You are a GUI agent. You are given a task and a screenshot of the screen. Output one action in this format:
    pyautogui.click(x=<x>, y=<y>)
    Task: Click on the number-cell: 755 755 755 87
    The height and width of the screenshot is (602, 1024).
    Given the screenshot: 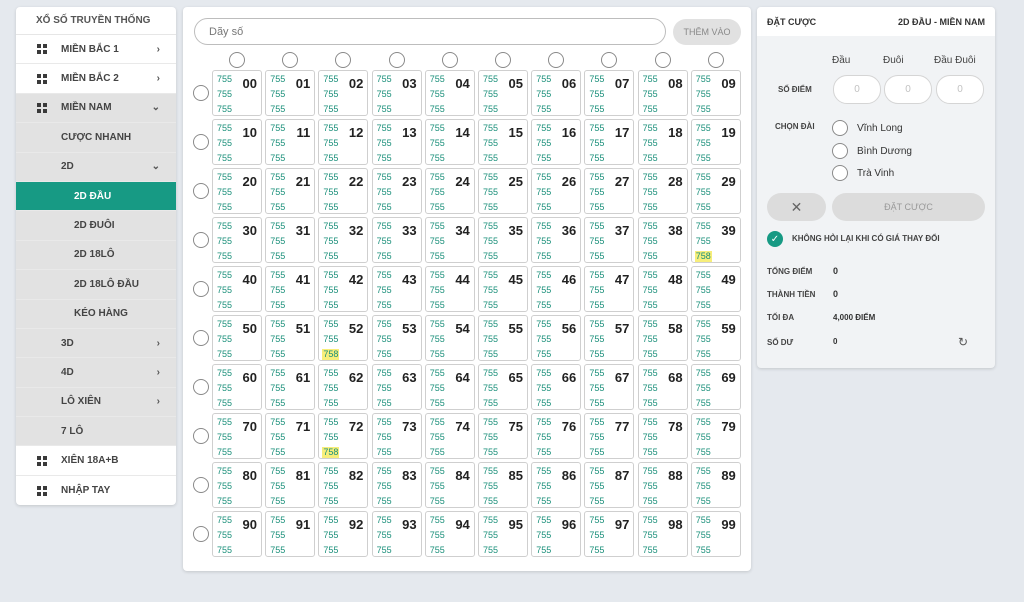 What is the action you would take?
    pyautogui.click(x=609, y=485)
    